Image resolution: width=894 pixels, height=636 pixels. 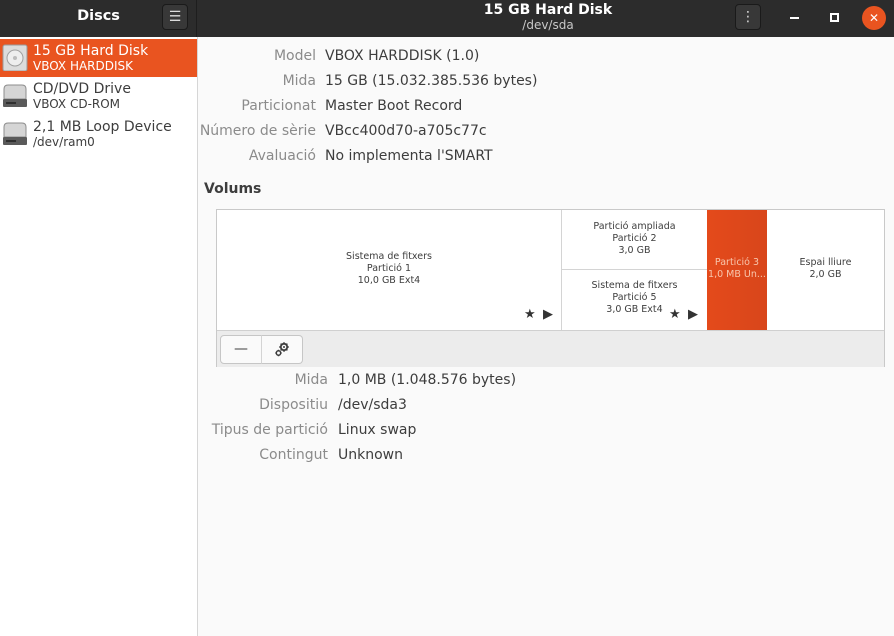 What do you see at coordinates (82, 89) in the screenshot?
I see `sidebar-item-label: CD/DVD Drive` at bounding box center [82, 89].